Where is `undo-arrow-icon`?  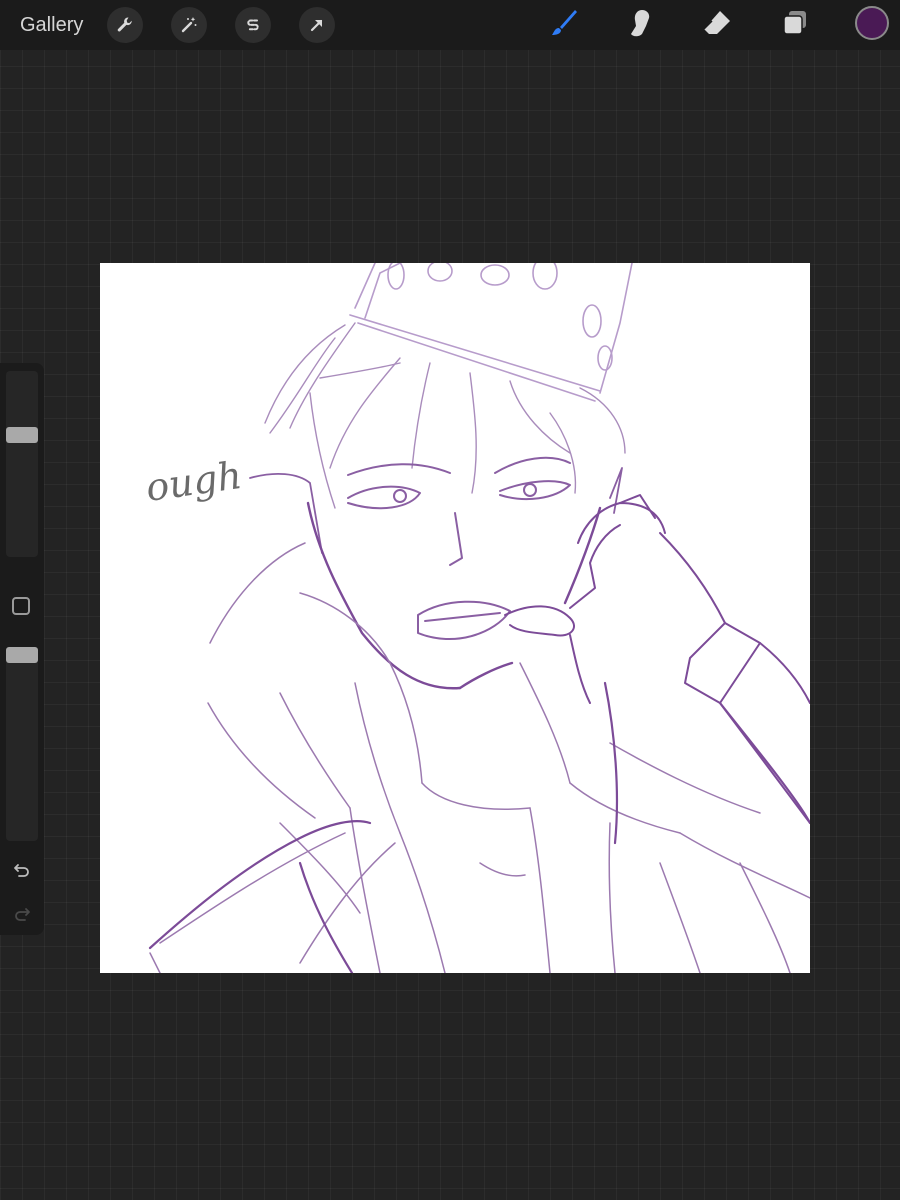
undo-arrow-icon is located at coordinates (22, 871).